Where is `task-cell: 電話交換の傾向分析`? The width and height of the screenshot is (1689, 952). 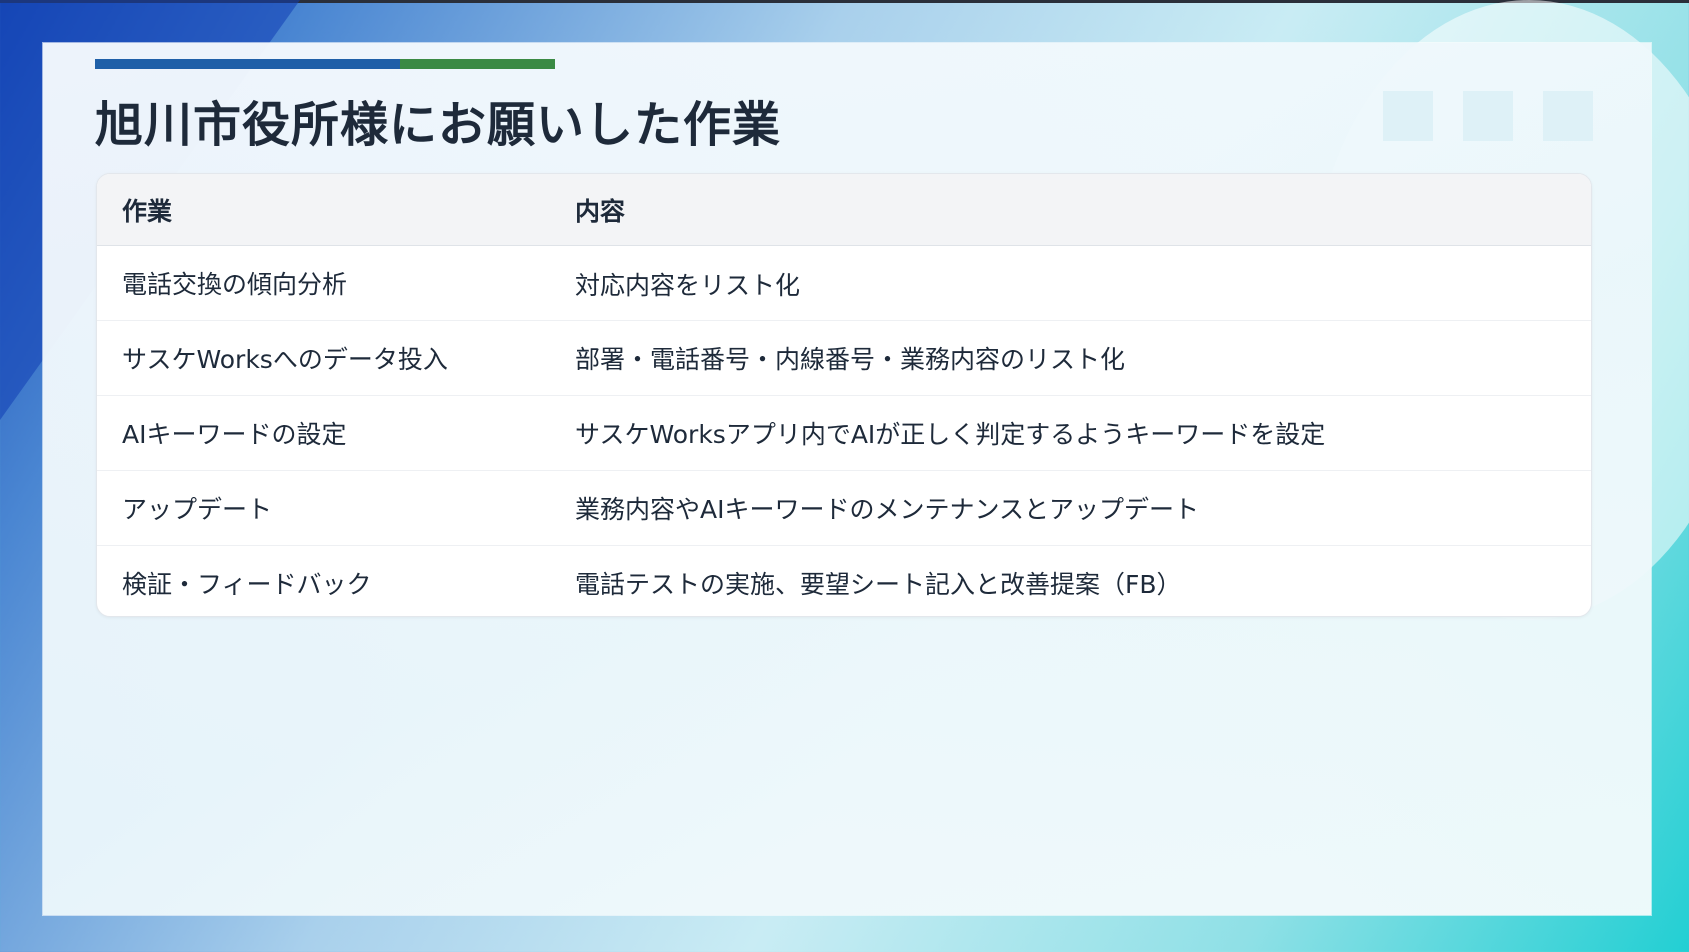
task-cell: 電話交換の傾向分析 is located at coordinates (235, 284).